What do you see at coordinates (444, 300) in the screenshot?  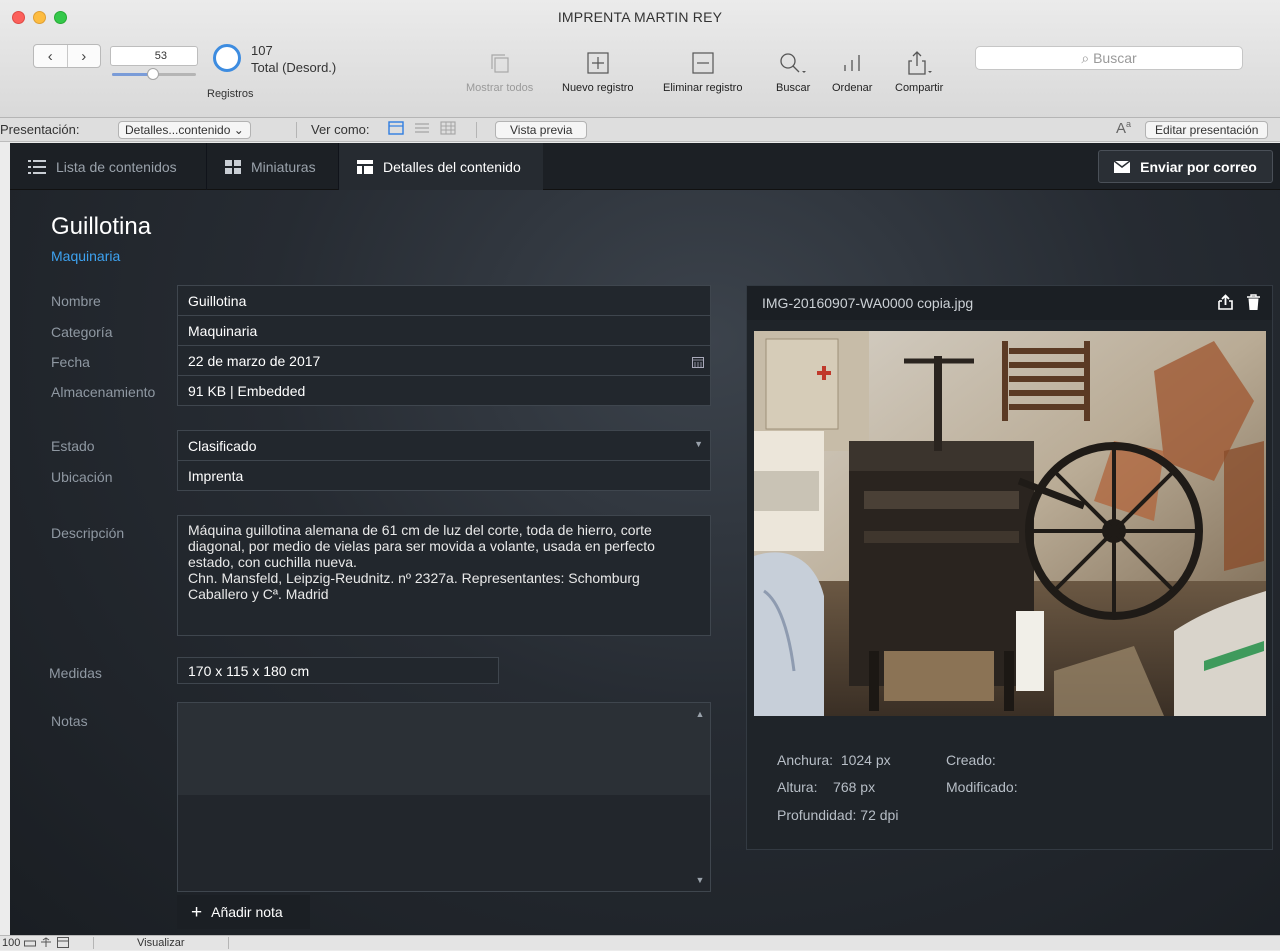 I see `name-field: Guillotina` at bounding box center [444, 300].